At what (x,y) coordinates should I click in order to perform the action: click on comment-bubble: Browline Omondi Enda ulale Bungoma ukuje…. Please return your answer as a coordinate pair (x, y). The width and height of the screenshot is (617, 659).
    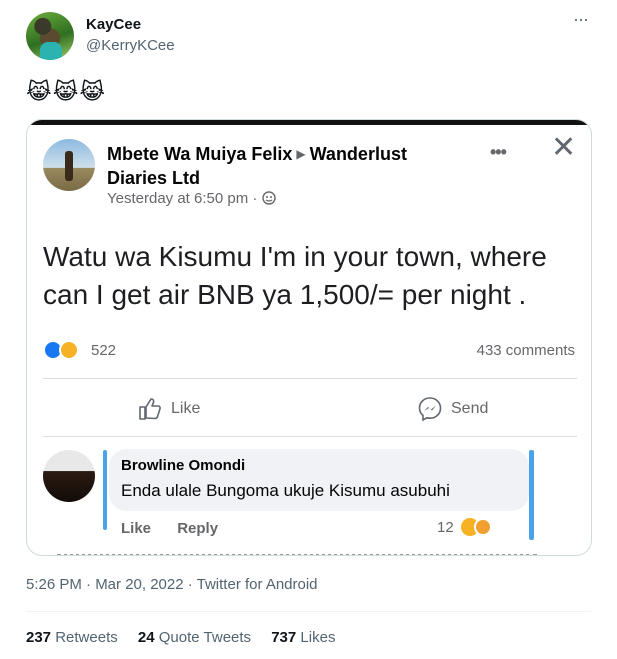
    Looking at the image, I should click on (319, 480).